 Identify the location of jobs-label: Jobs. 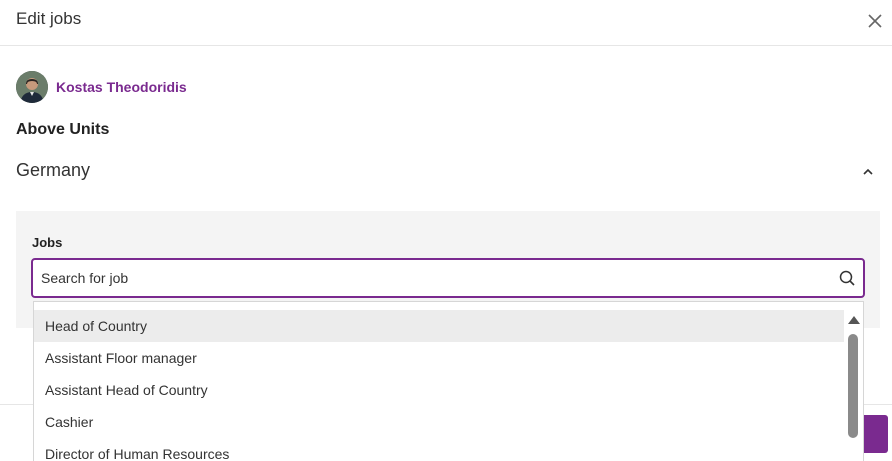
(47, 242).